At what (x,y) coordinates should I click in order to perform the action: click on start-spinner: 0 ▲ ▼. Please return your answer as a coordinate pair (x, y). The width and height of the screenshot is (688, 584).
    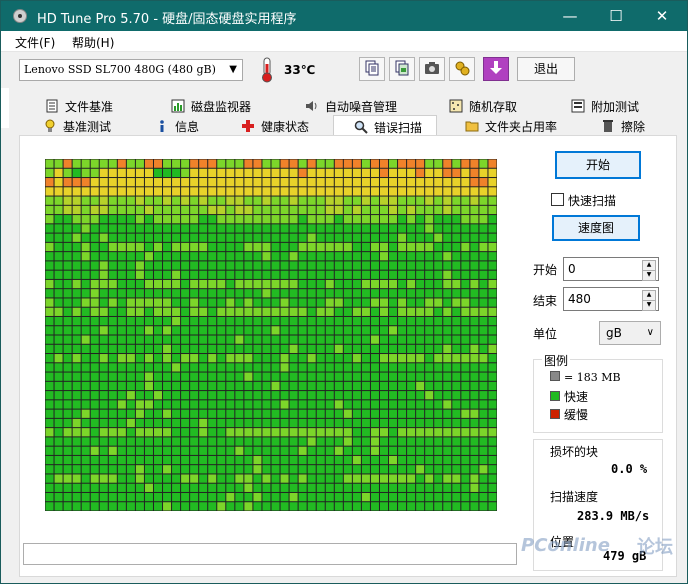
    Looking at the image, I should click on (611, 269).